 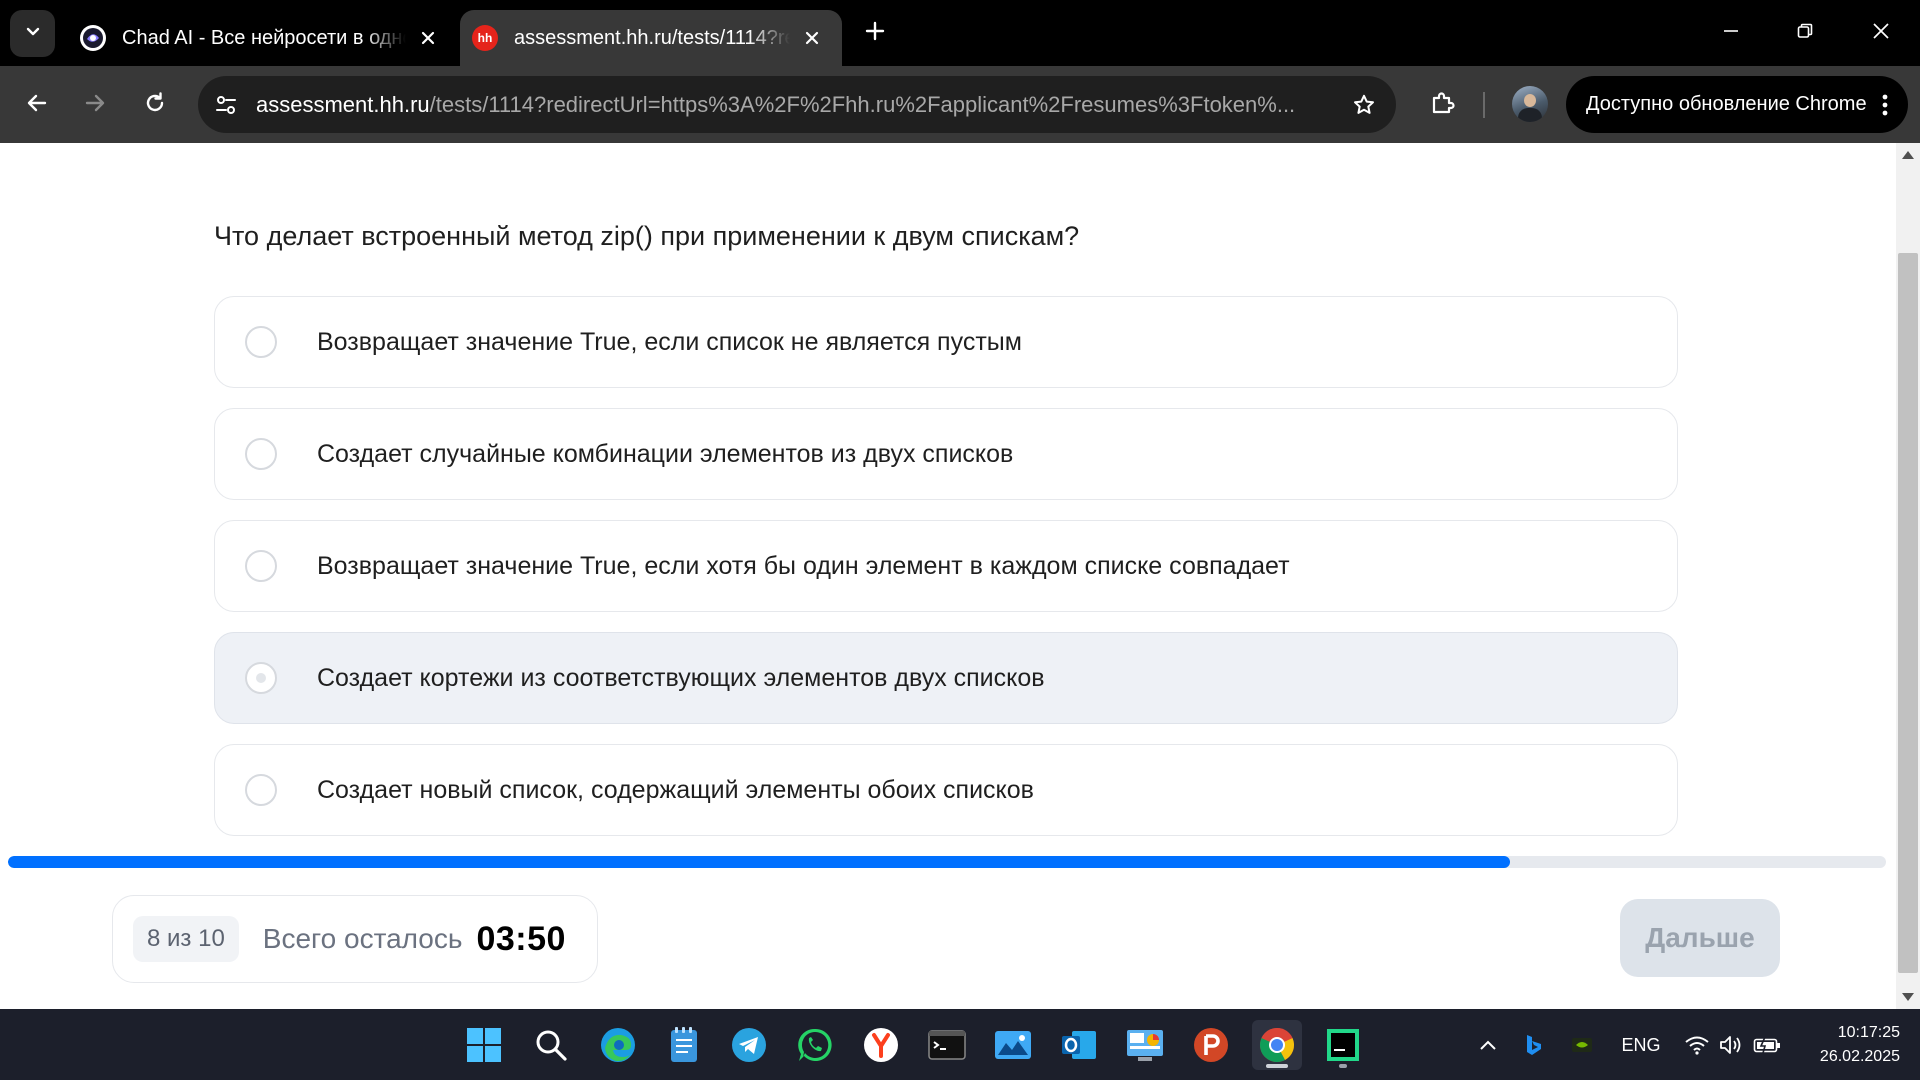 What do you see at coordinates (1868, 1032) in the screenshot?
I see `clock-time: 10:17:25` at bounding box center [1868, 1032].